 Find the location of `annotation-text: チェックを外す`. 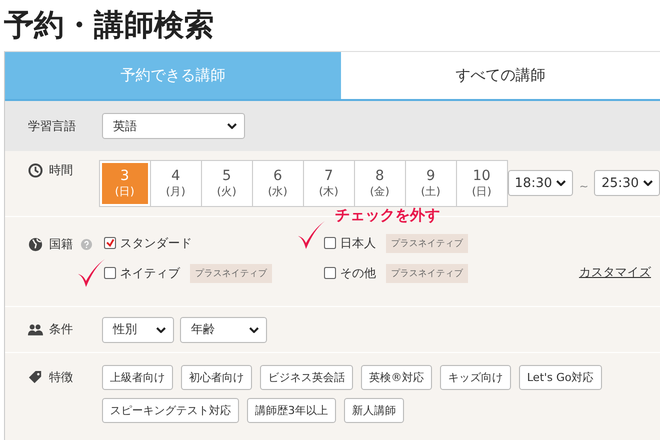

annotation-text: チェックを外す is located at coordinates (387, 215).